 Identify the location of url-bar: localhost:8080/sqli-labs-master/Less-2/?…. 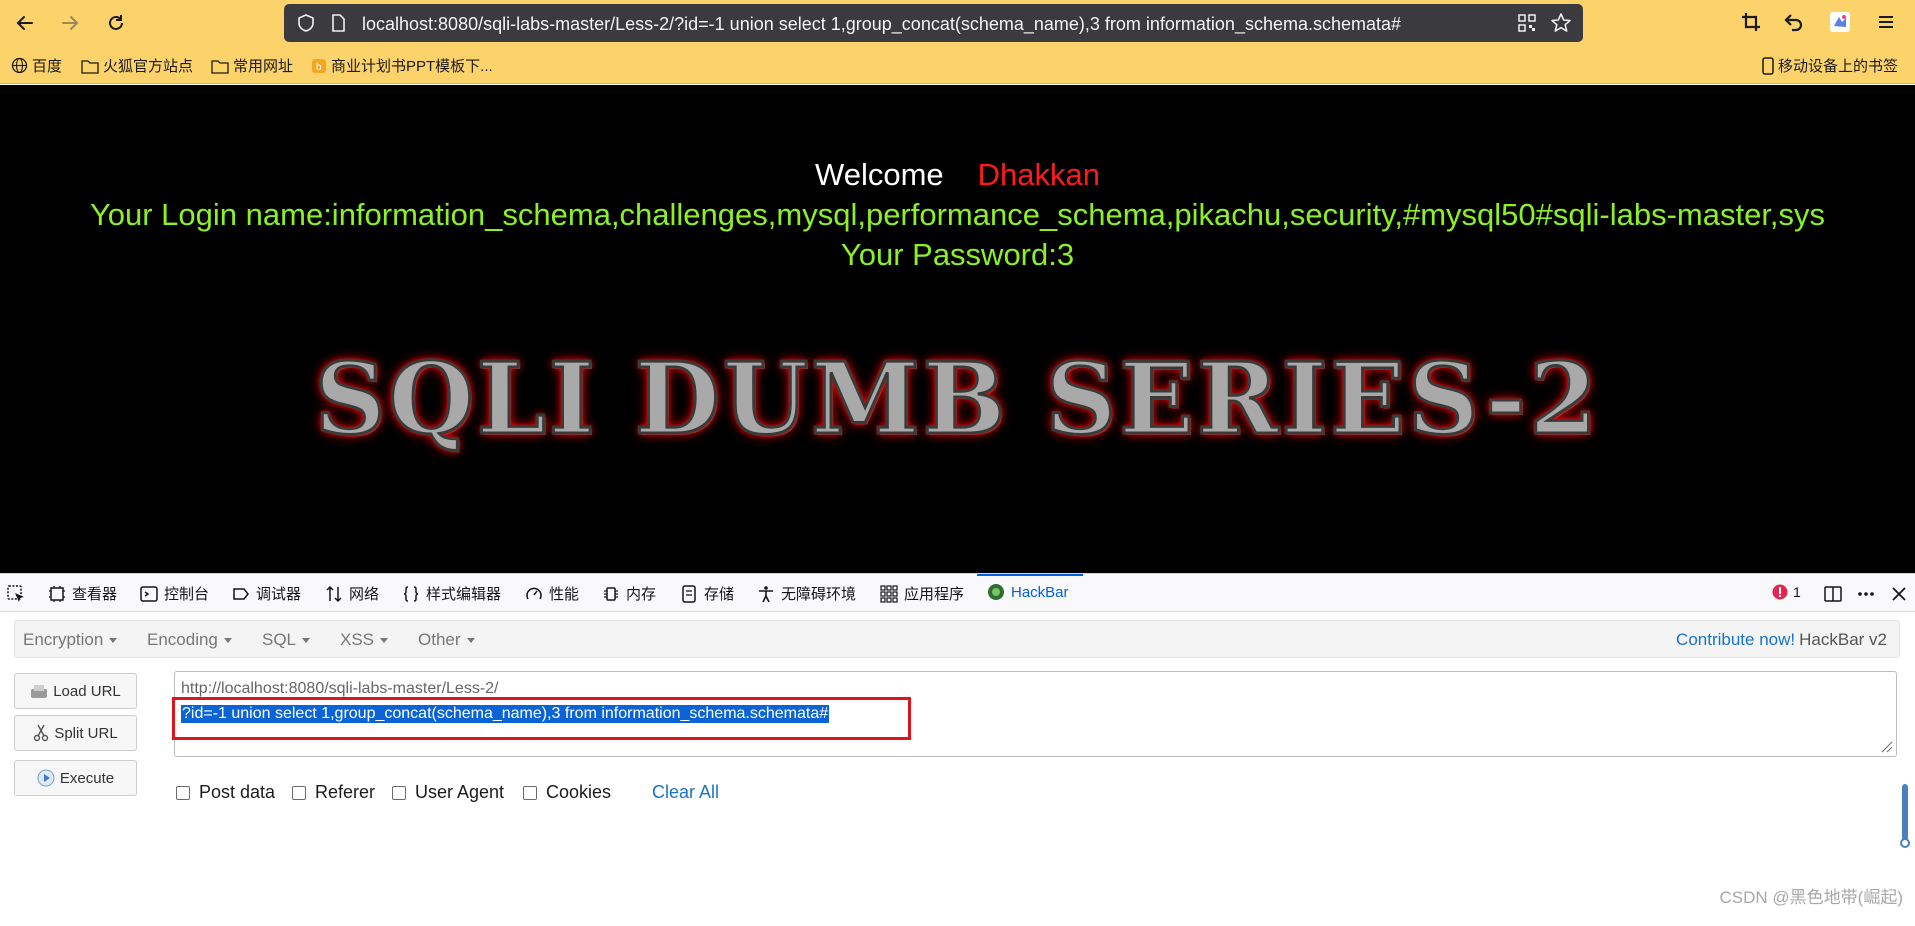
(933, 23).